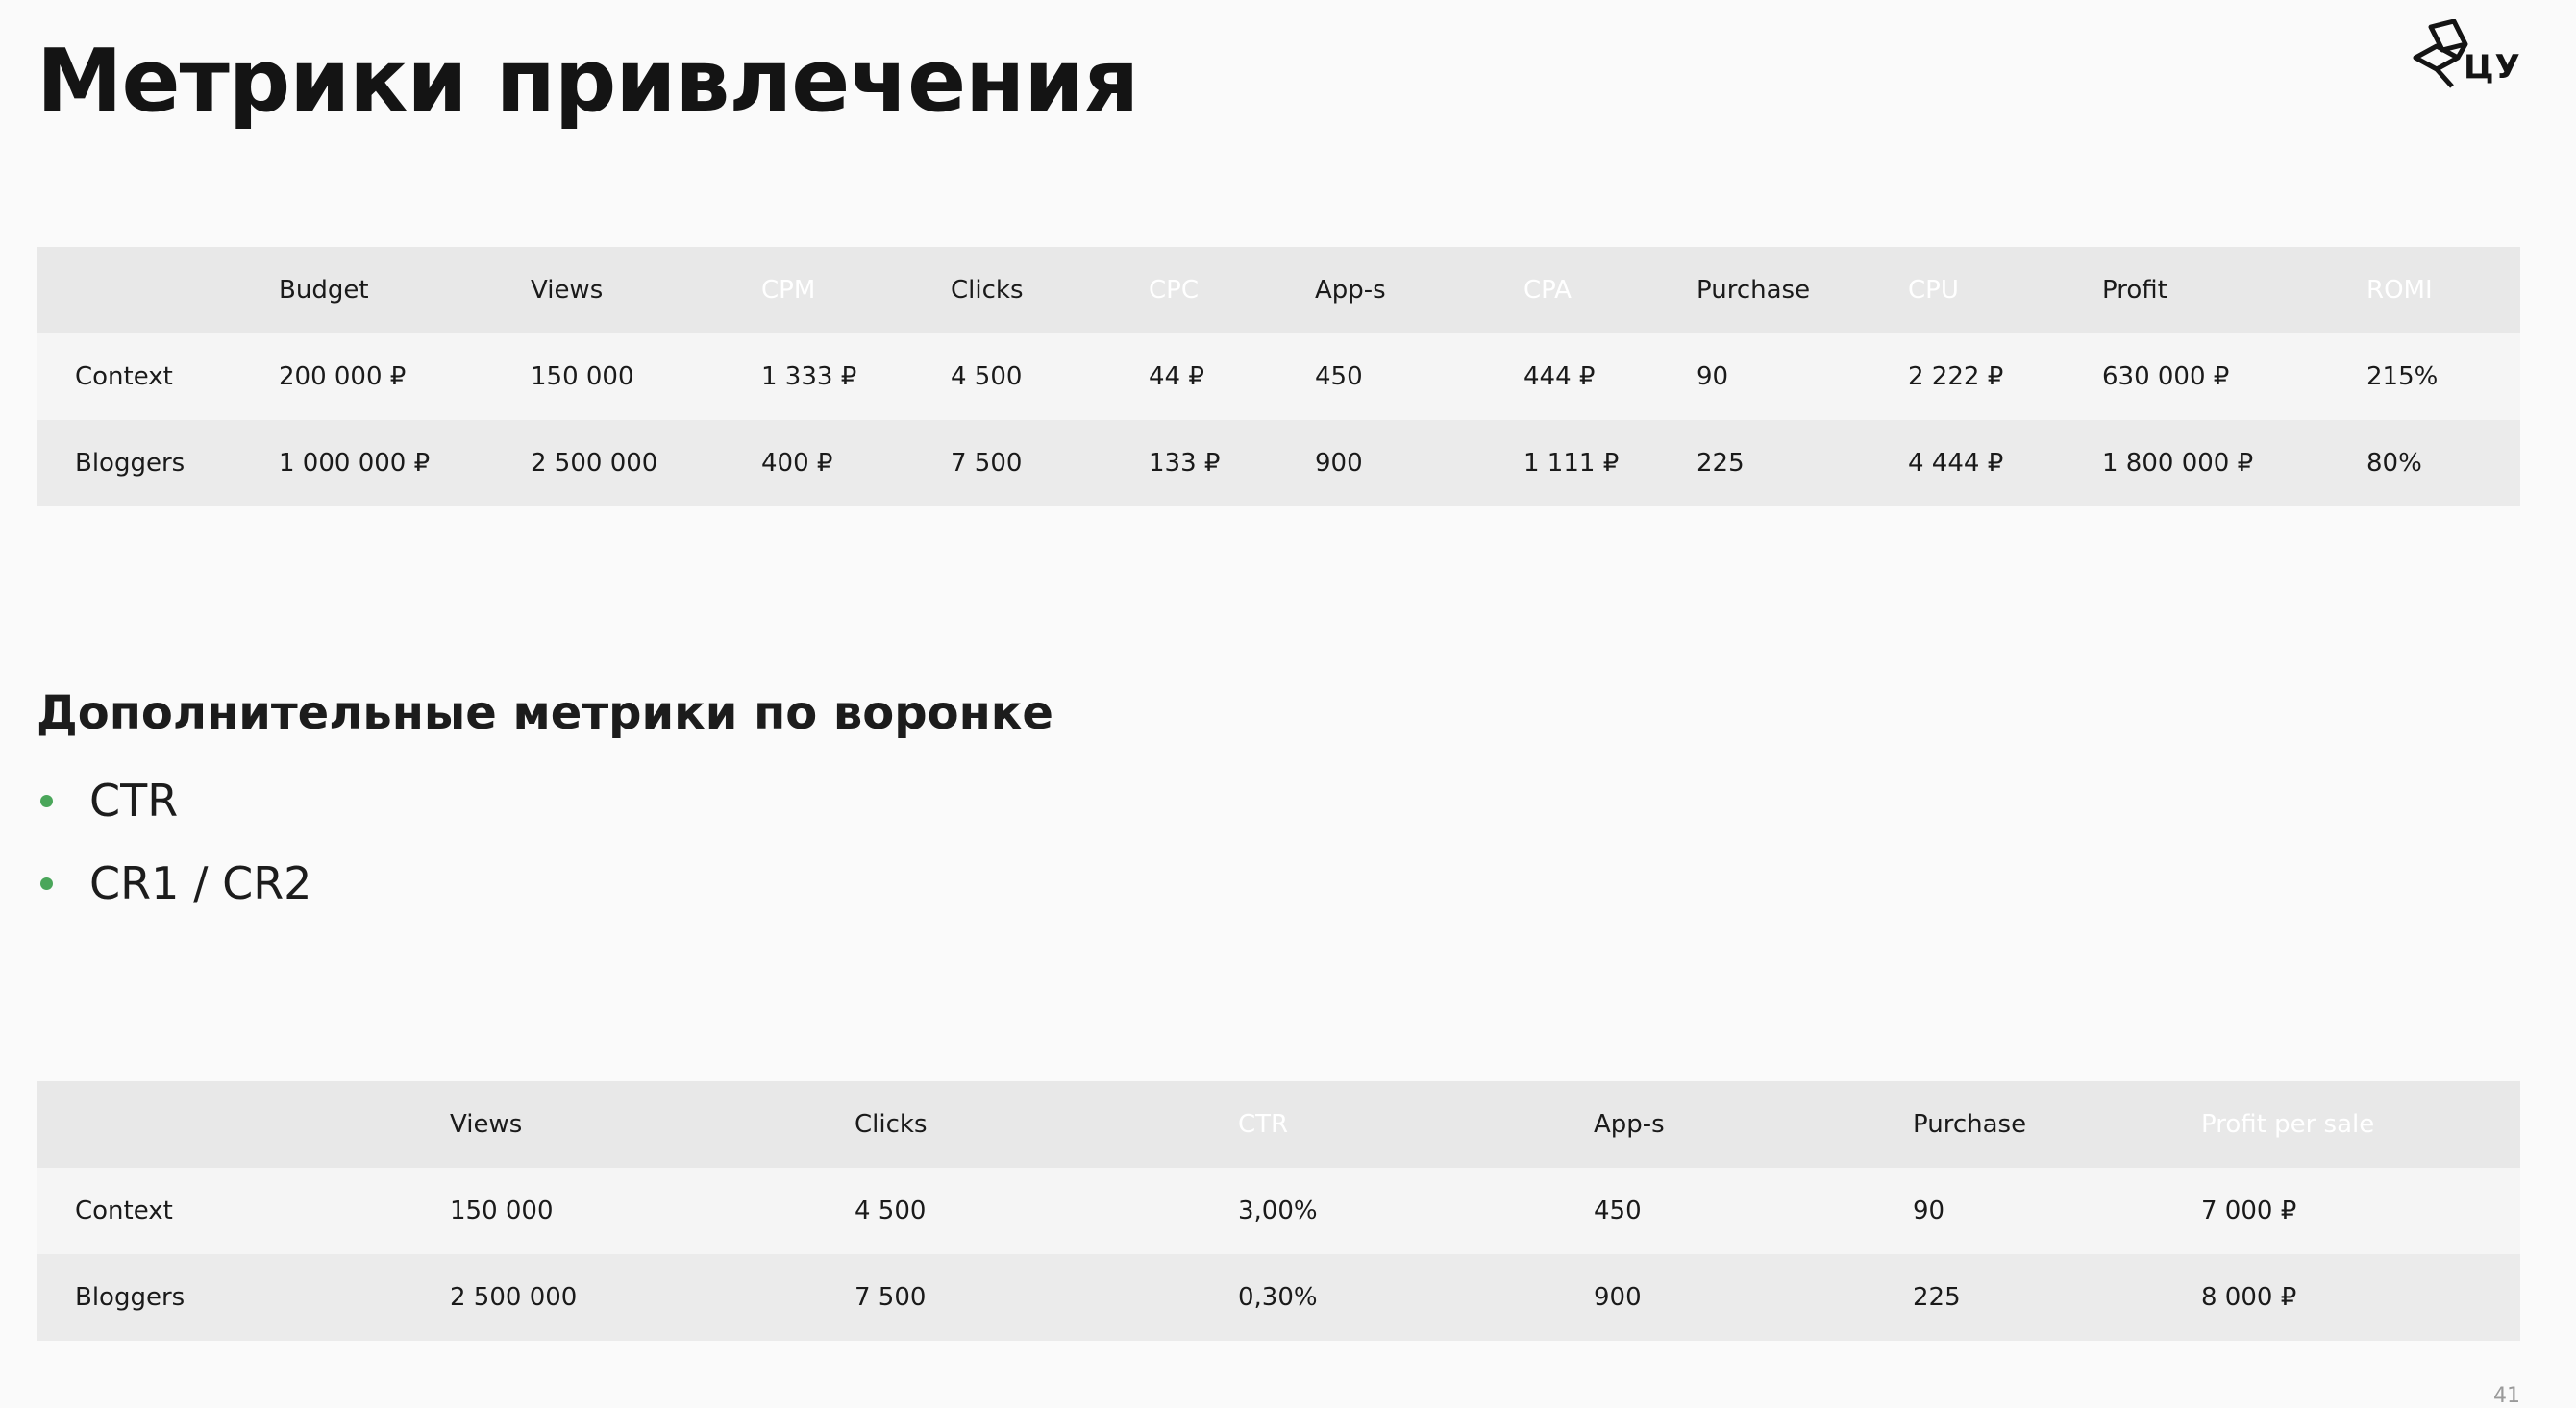 The width and height of the screenshot is (2576, 1408). What do you see at coordinates (2196, 376) in the screenshot?
I see `table-cell: 630 000 ₽` at bounding box center [2196, 376].